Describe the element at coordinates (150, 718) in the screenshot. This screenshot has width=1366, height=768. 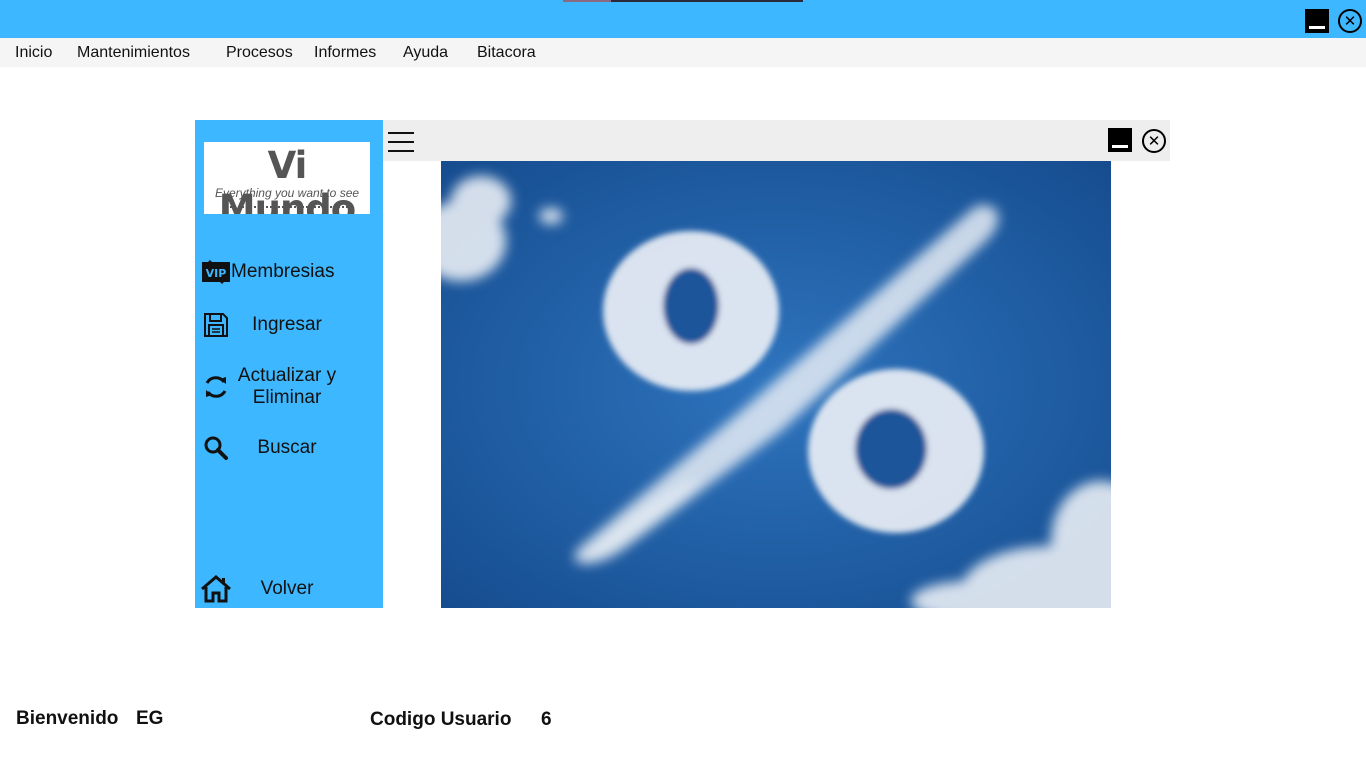
I see `welcome-user: EG` at that location.